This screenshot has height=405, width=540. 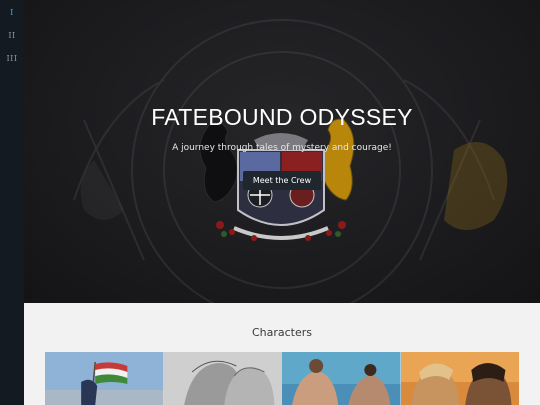 What do you see at coordinates (282, 117) in the screenshot?
I see `hero-title: FATEBOUND ODYSSEY` at bounding box center [282, 117].